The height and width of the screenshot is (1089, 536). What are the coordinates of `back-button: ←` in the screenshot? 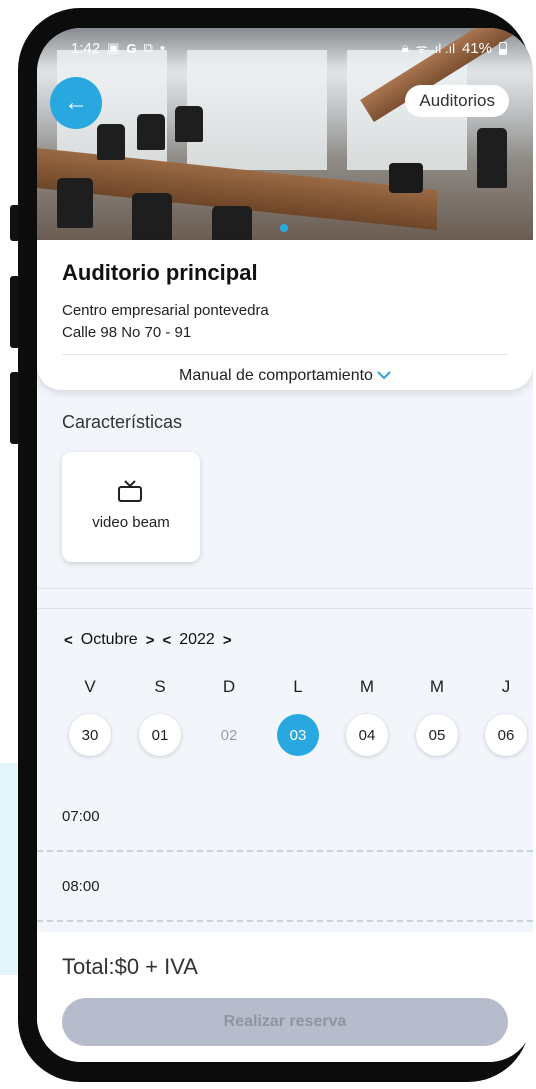 It's located at (76, 103).